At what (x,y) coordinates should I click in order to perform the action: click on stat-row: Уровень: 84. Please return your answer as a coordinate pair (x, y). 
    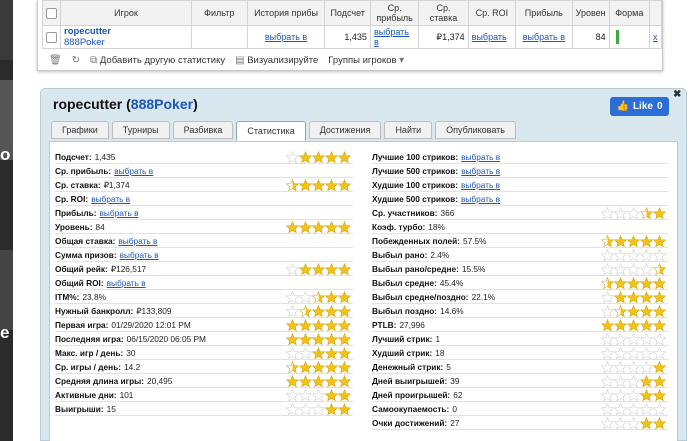
    Looking at the image, I should click on (204, 227).